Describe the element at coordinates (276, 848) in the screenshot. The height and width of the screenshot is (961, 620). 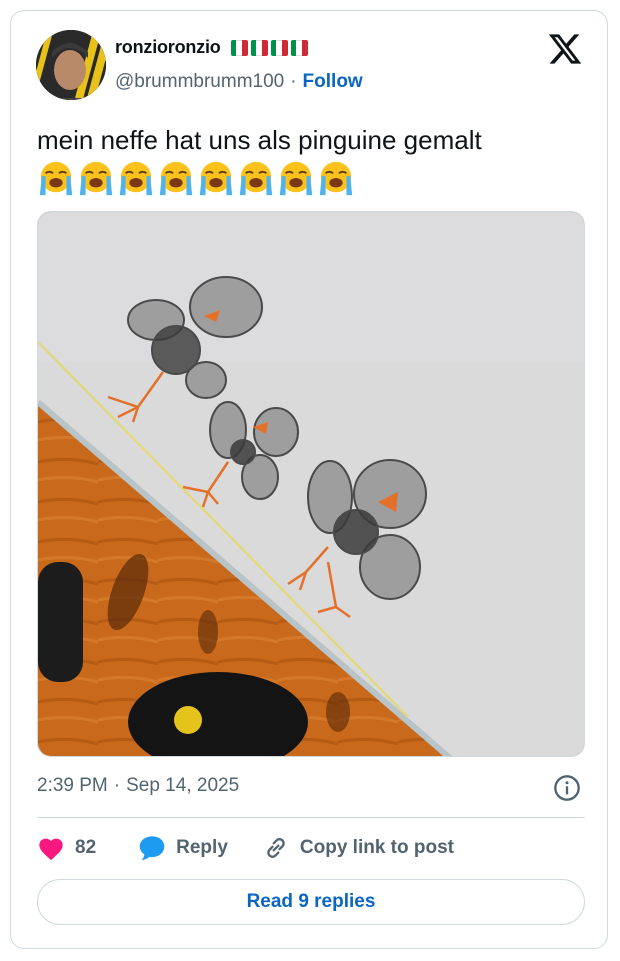
I see `link-icon` at that location.